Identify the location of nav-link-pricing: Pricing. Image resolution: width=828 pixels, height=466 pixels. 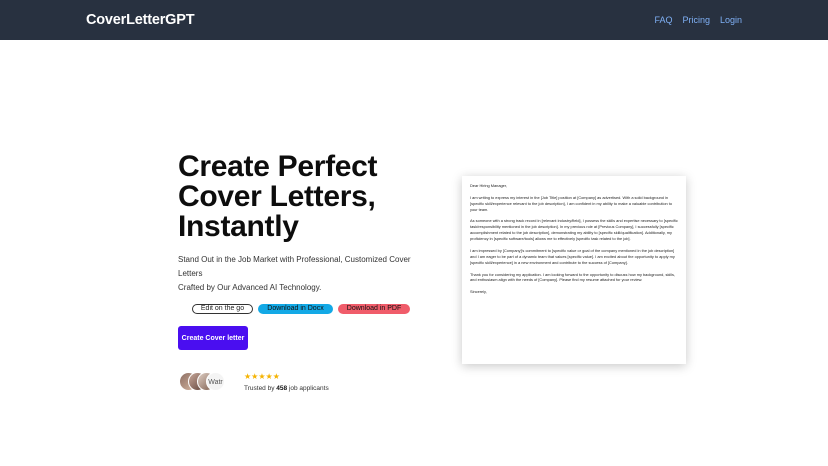
(696, 20).